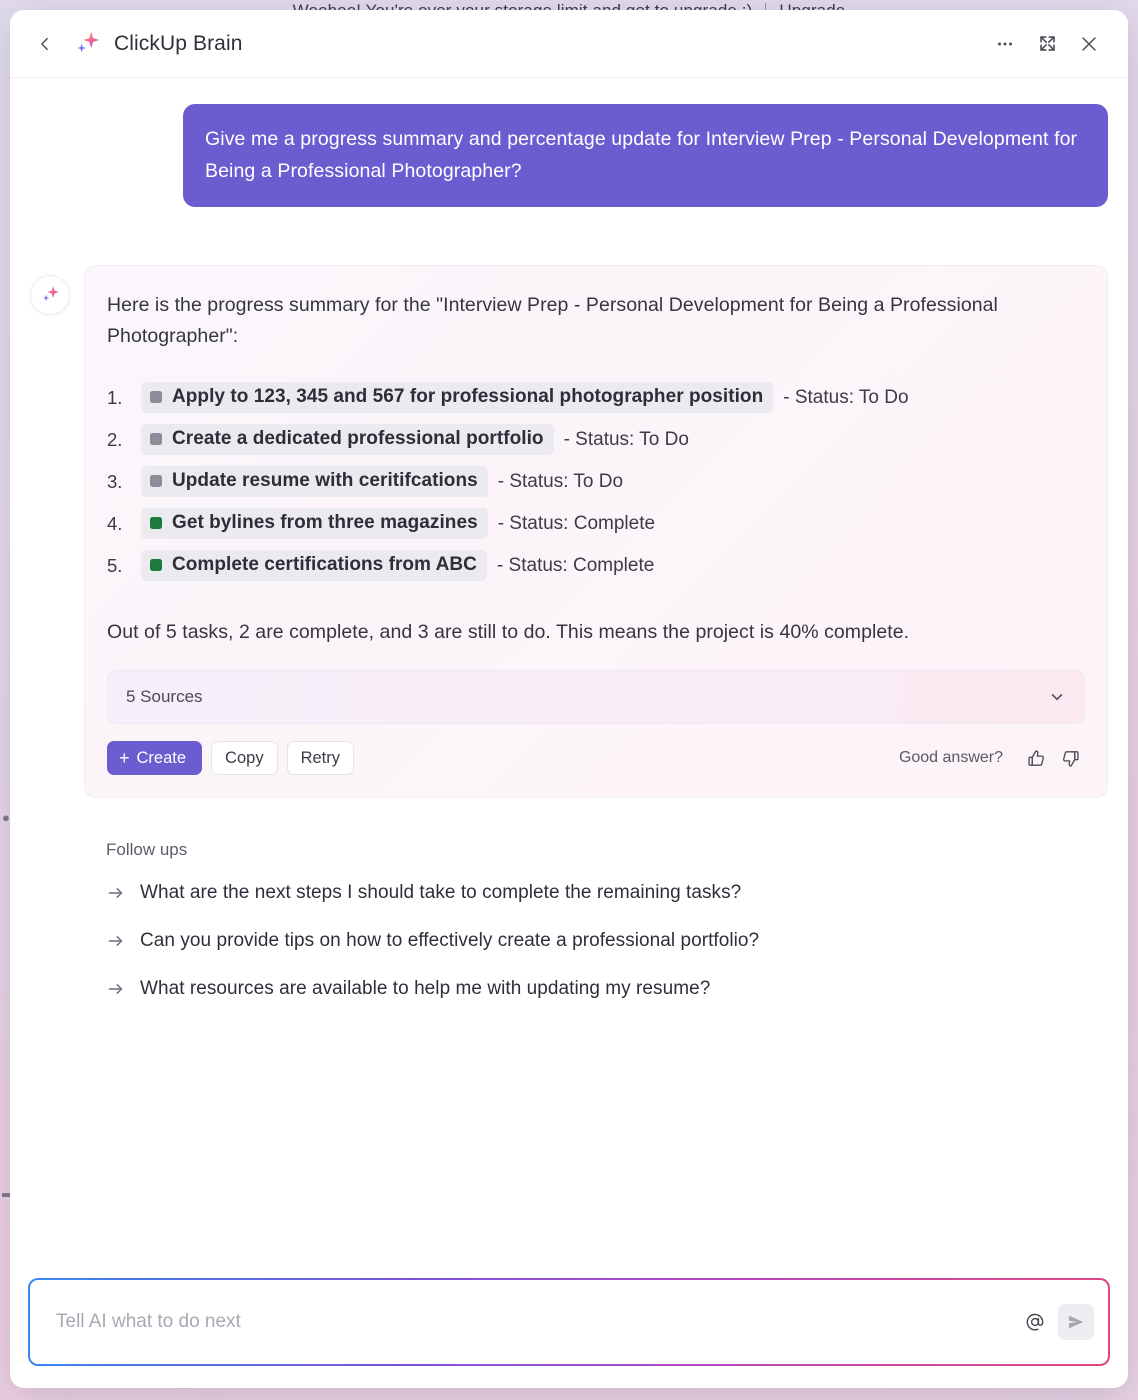  I want to click on composer-area, so click(569, 1333).